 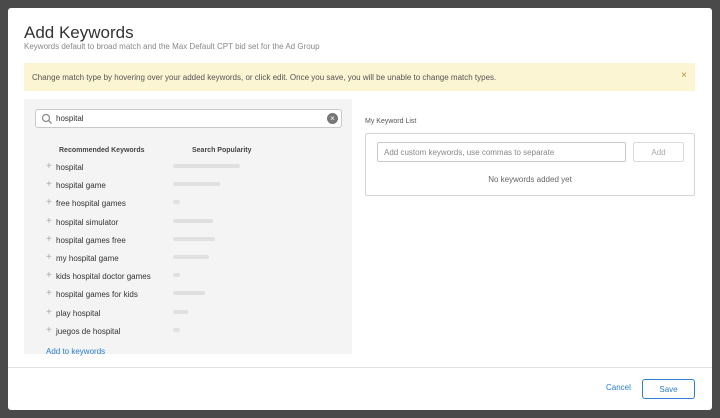 What do you see at coordinates (360, 367) in the screenshot?
I see `footer-divider` at bounding box center [360, 367].